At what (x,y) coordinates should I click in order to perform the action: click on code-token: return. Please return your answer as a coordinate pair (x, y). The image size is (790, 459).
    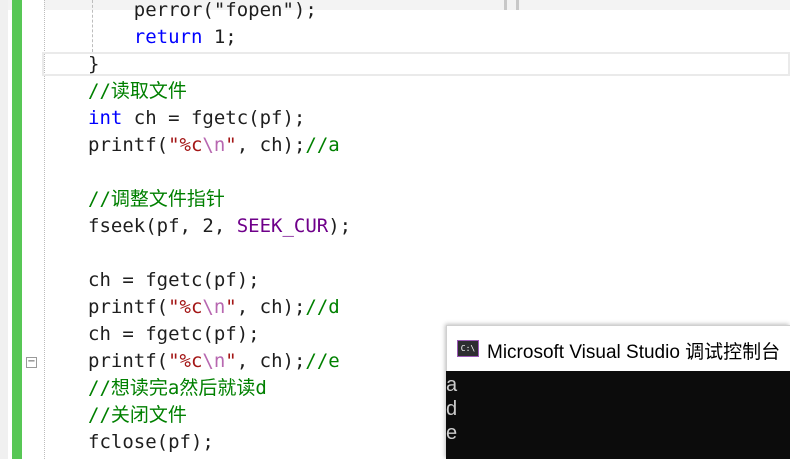
    Looking at the image, I should click on (168, 37).